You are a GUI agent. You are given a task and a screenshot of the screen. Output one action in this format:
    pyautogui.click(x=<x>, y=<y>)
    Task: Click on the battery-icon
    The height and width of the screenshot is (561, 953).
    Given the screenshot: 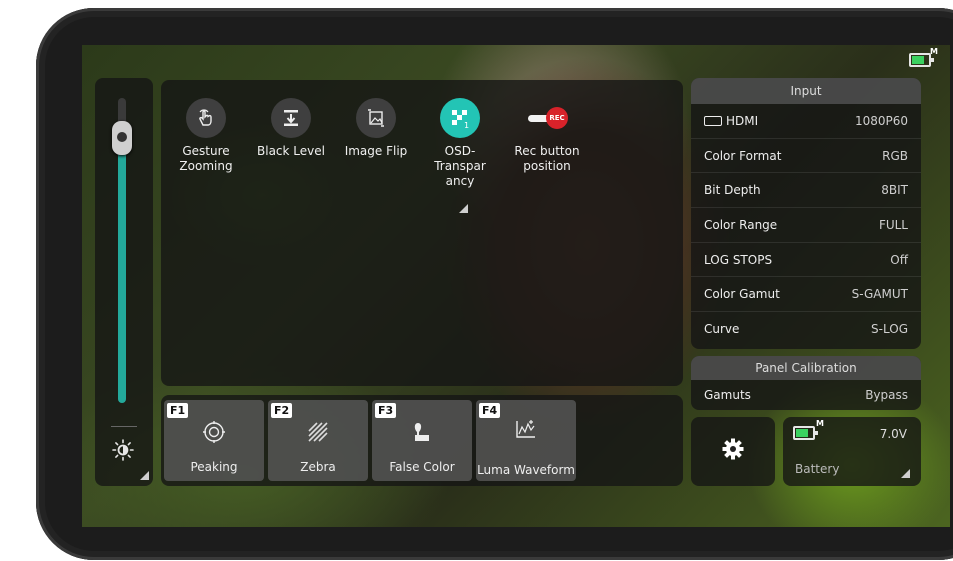 What is the action you would take?
    pyautogui.click(x=805, y=433)
    